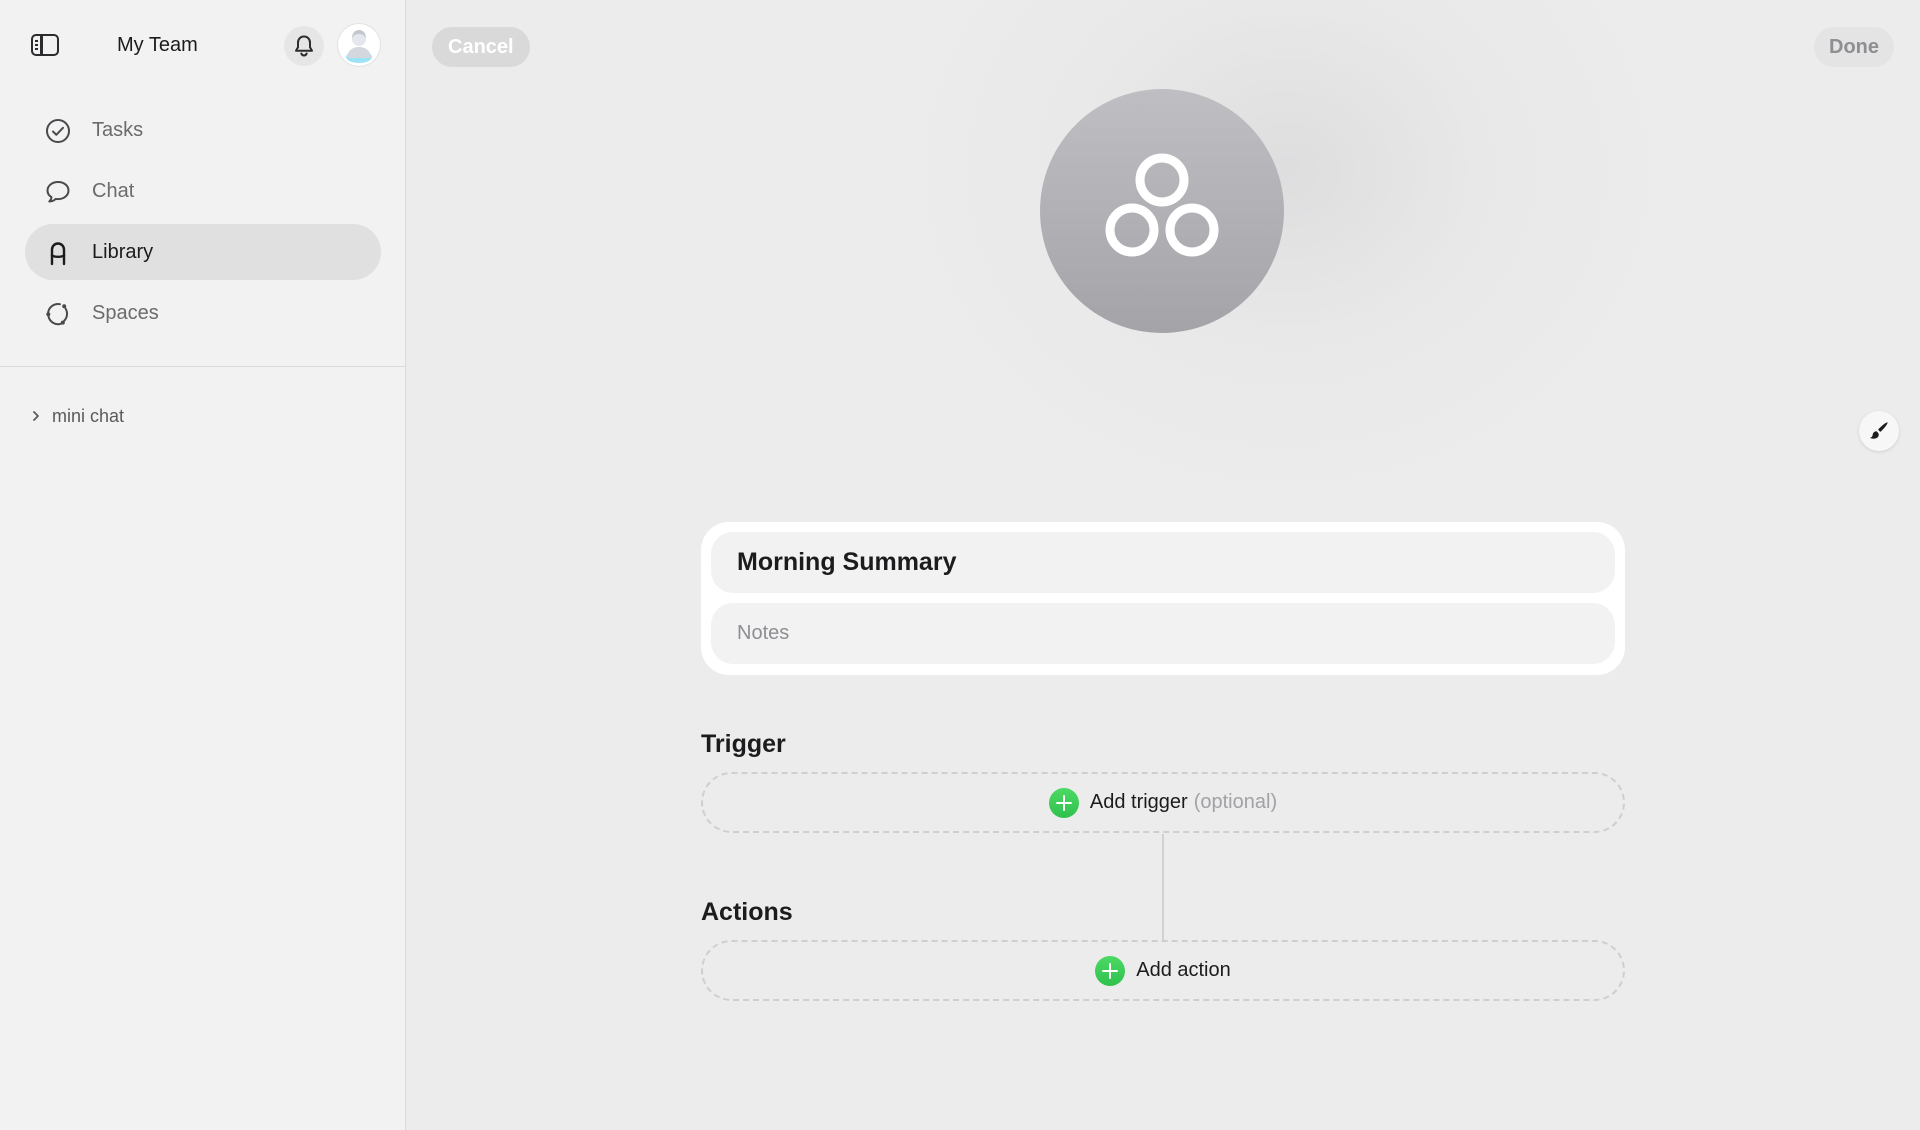  What do you see at coordinates (203, 313) in the screenshot?
I see `sidebar-item-spaces: Spaces` at bounding box center [203, 313].